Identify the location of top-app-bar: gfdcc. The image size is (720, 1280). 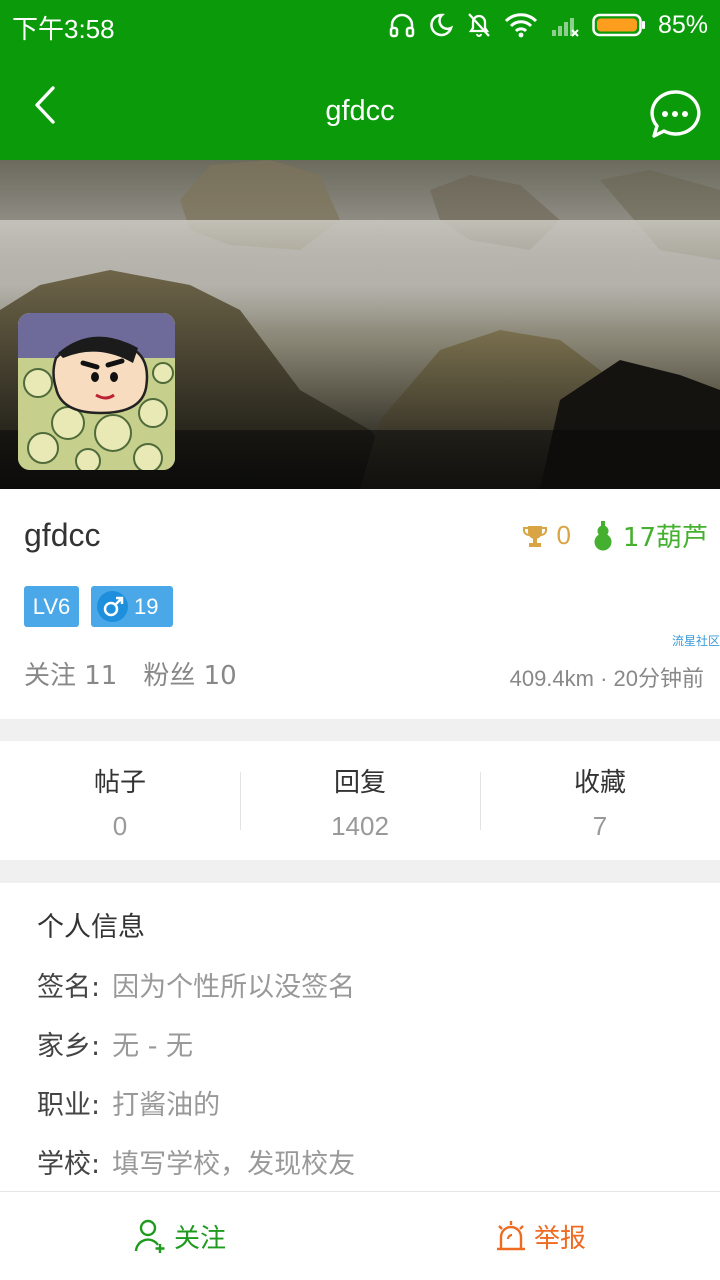
(360, 105).